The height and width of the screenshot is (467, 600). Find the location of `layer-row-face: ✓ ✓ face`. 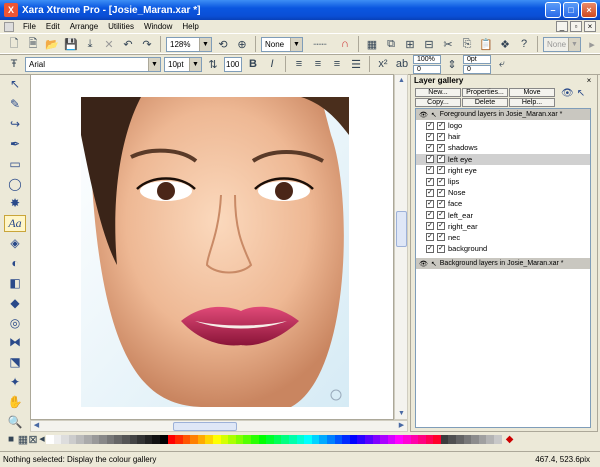

layer-row-face: ✓ ✓ face is located at coordinates (503, 203).